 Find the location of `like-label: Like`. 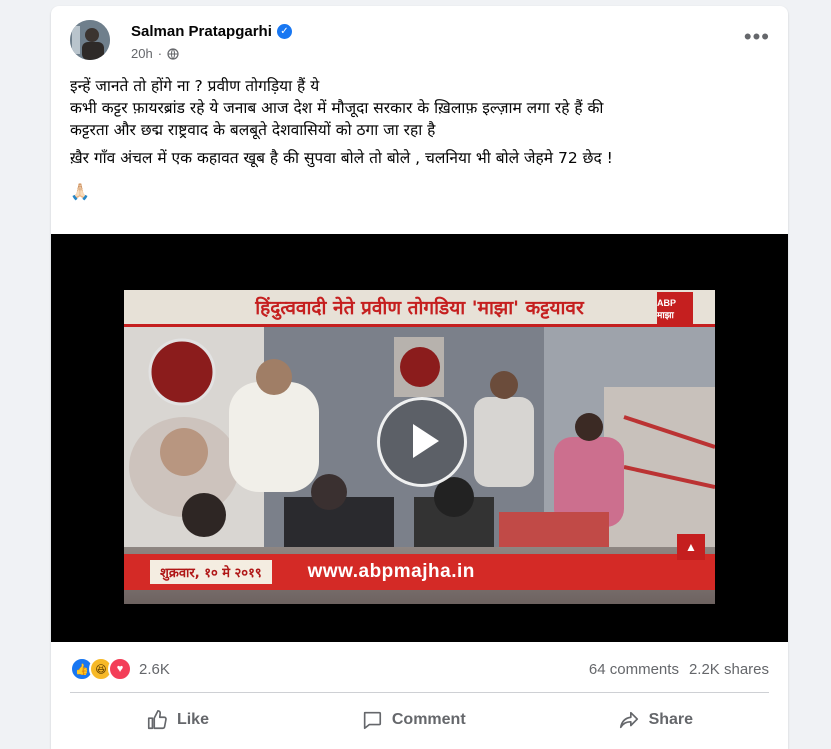

like-label: Like is located at coordinates (192, 719).